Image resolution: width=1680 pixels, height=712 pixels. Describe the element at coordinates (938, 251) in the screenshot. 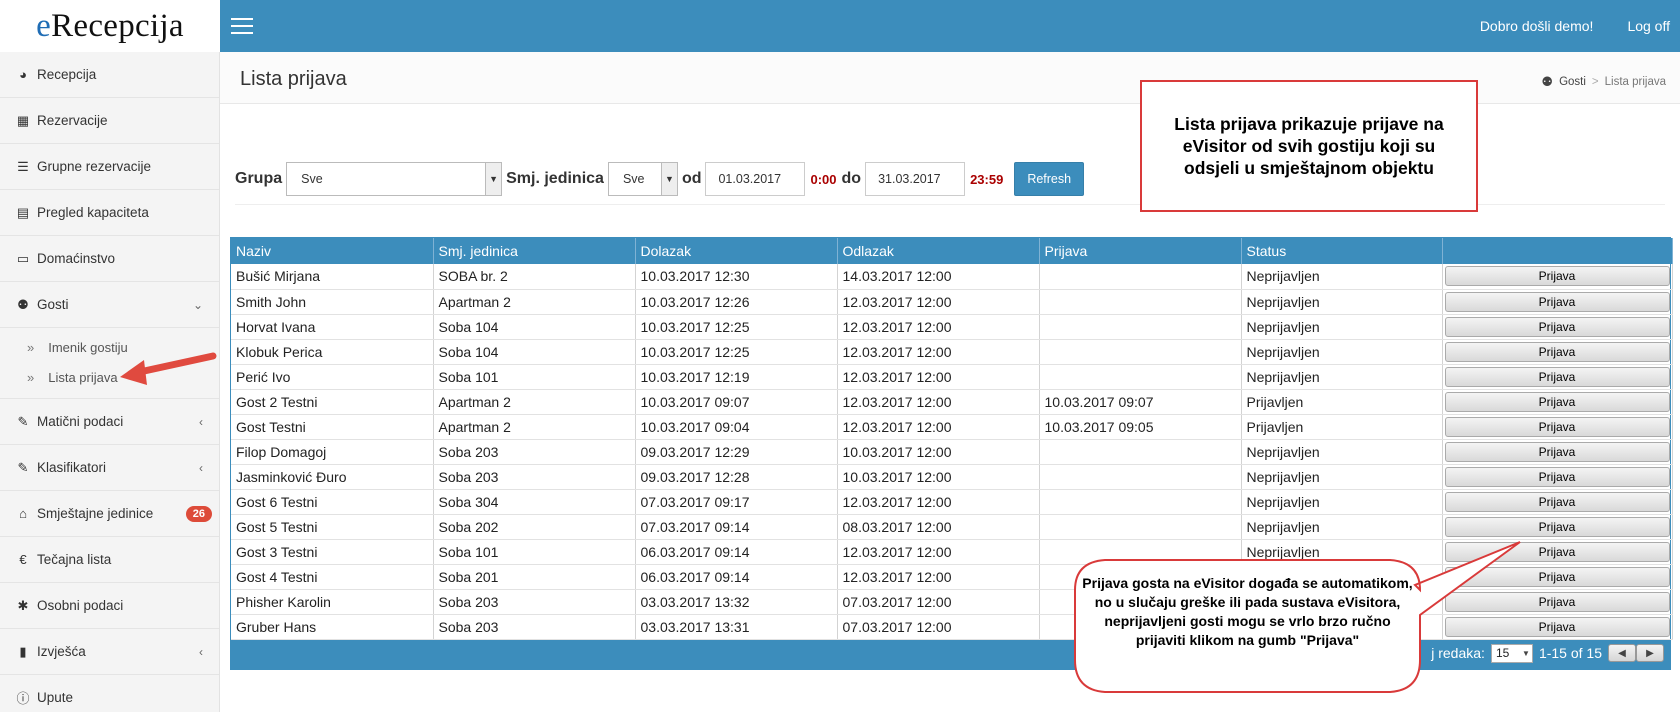

I see `column-header: Odlazak` at that location.